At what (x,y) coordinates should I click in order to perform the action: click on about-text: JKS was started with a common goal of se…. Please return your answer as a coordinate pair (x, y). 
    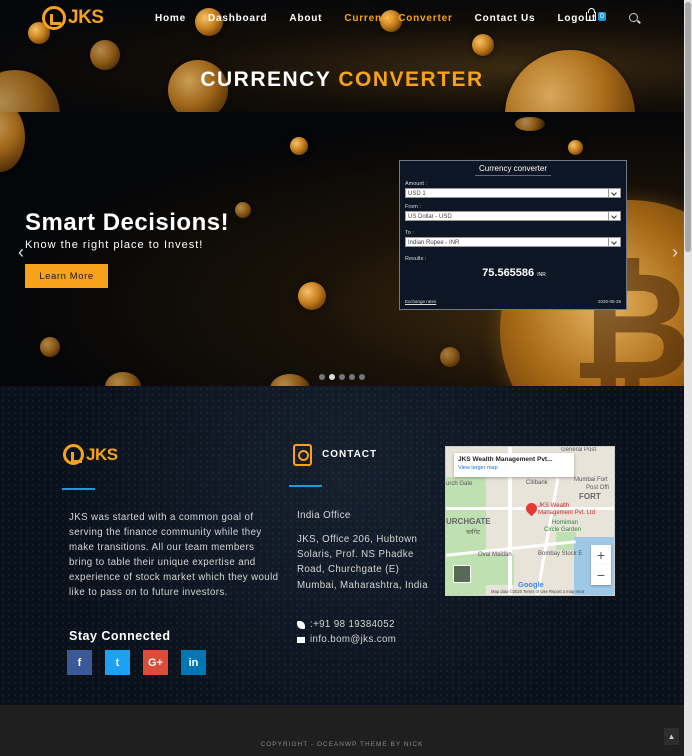
    Looking at the image, I should click on (174, 555).